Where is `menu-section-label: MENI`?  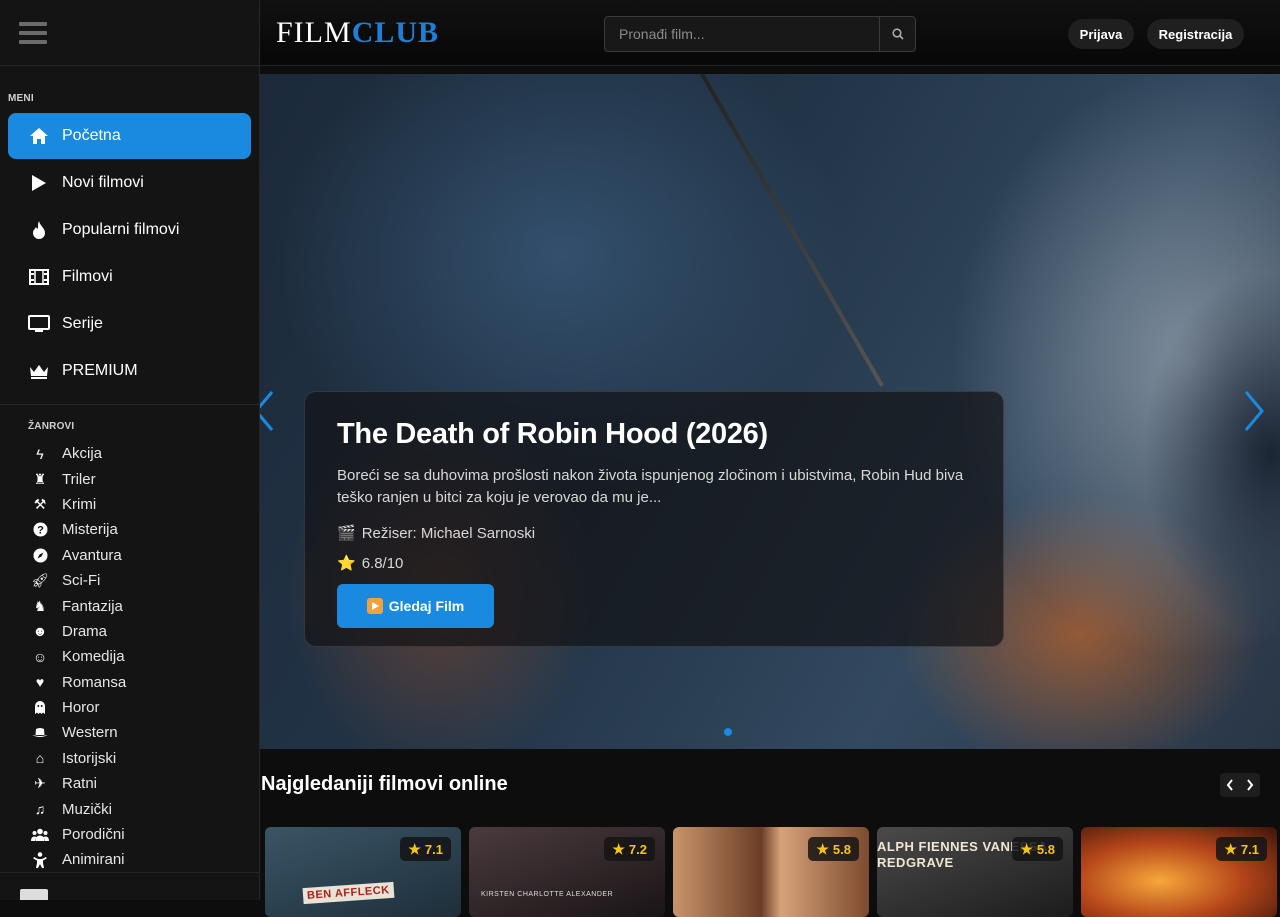
menu-section-label: MENI is located at coordinates (21, 98).